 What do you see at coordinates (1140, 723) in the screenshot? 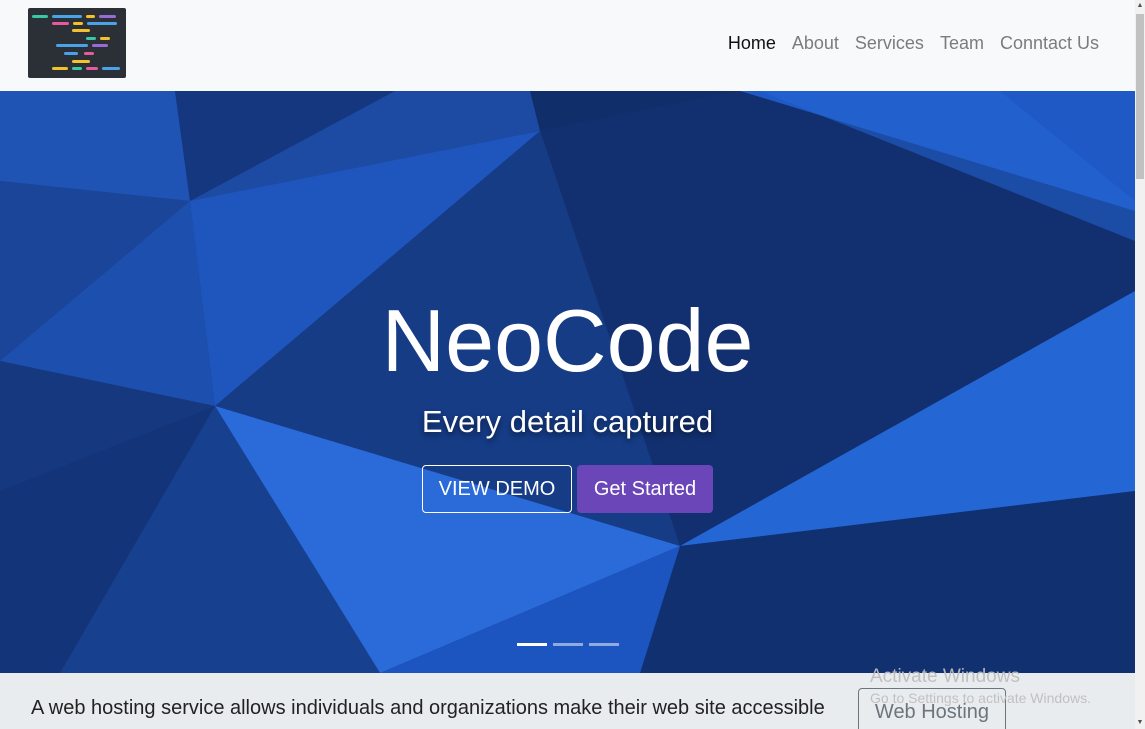
I see `scroll-down-arrow-icon: ▼` at bounding box center [1140, 723].